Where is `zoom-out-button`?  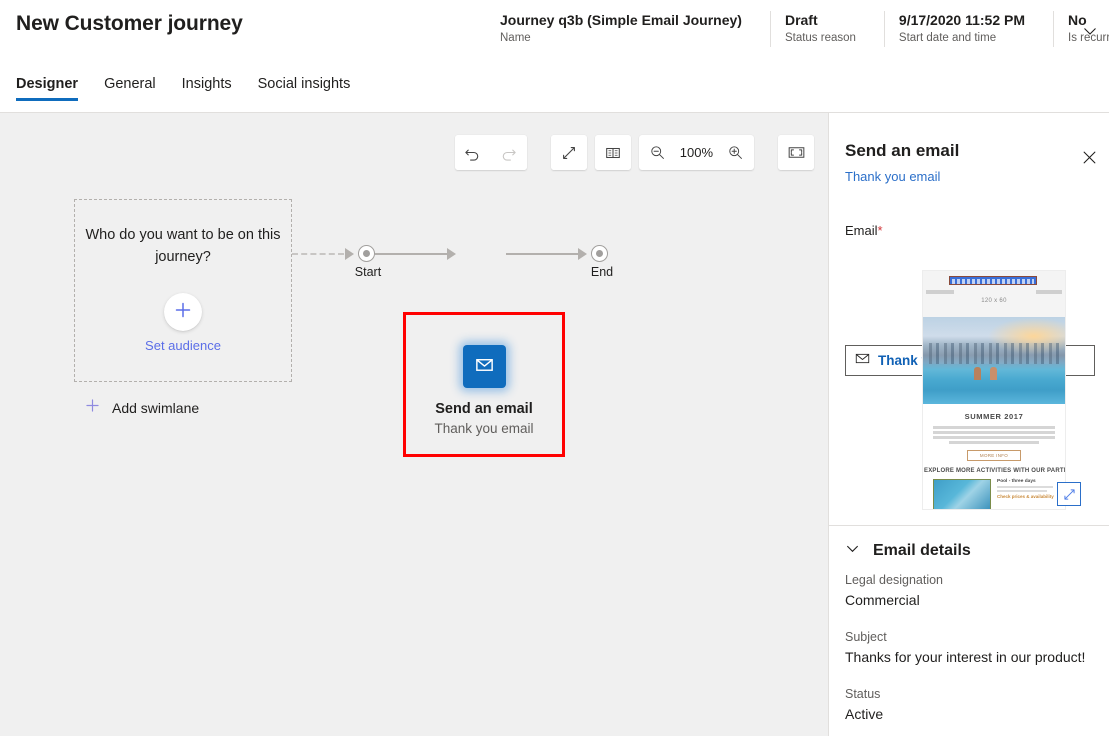
zoom-out-button is located at coordinates (657, 152).